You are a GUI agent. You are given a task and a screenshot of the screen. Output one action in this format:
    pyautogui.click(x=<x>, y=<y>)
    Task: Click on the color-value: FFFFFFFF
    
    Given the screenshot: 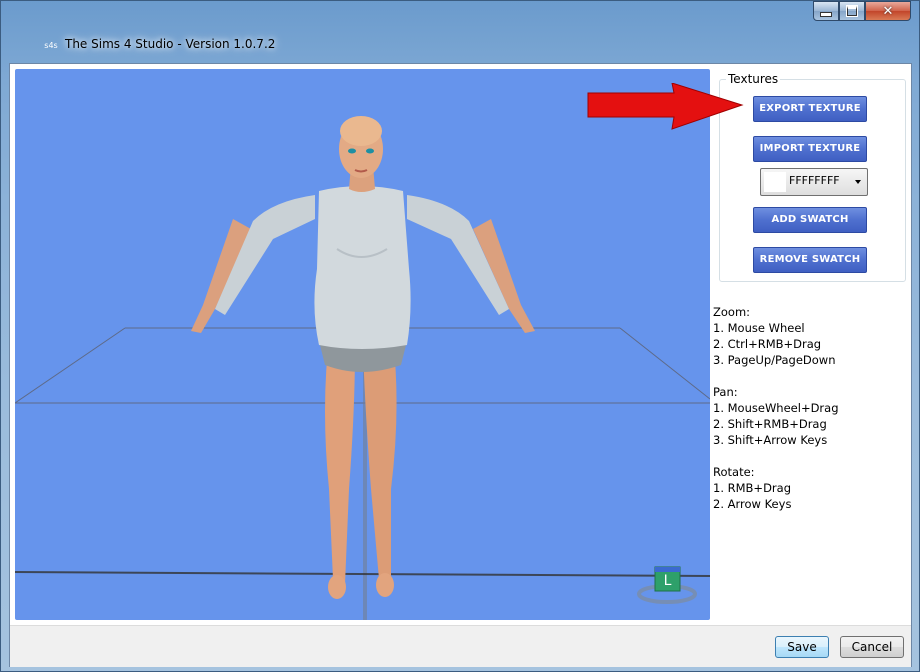 What is the action you would take?
    pyautogui.click(x=814, y=180)
    